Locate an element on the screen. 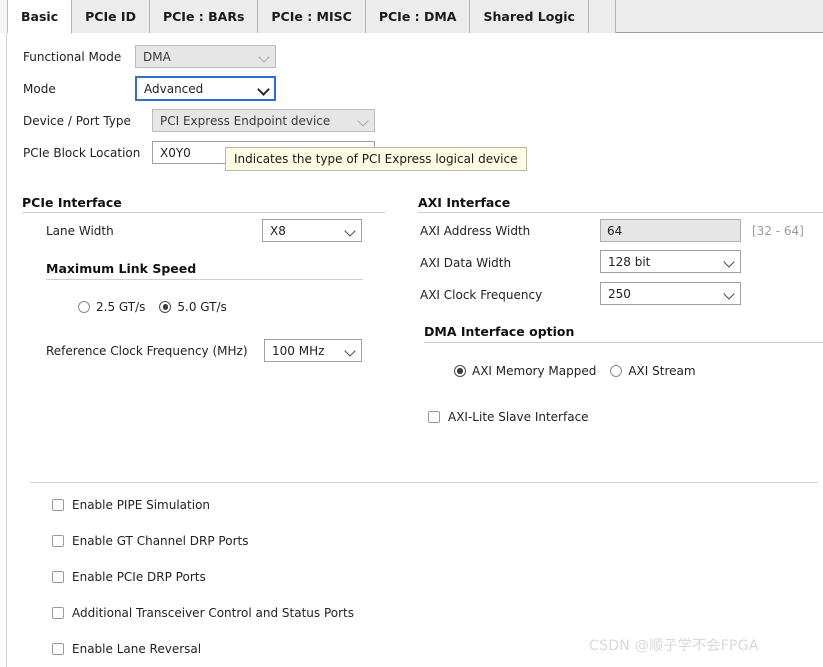 Image resolution: width=823 pixels, height=667 pixels. lane-width-dropdown: X8 is located at coordinates (312, 230).